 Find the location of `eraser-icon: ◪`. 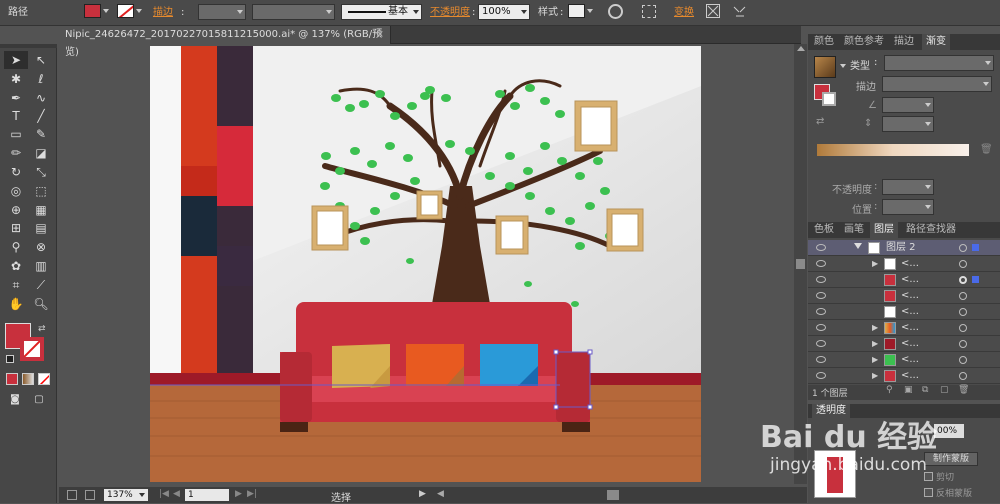

eraser-icon: ◪ is located at coordinates (41, 153).